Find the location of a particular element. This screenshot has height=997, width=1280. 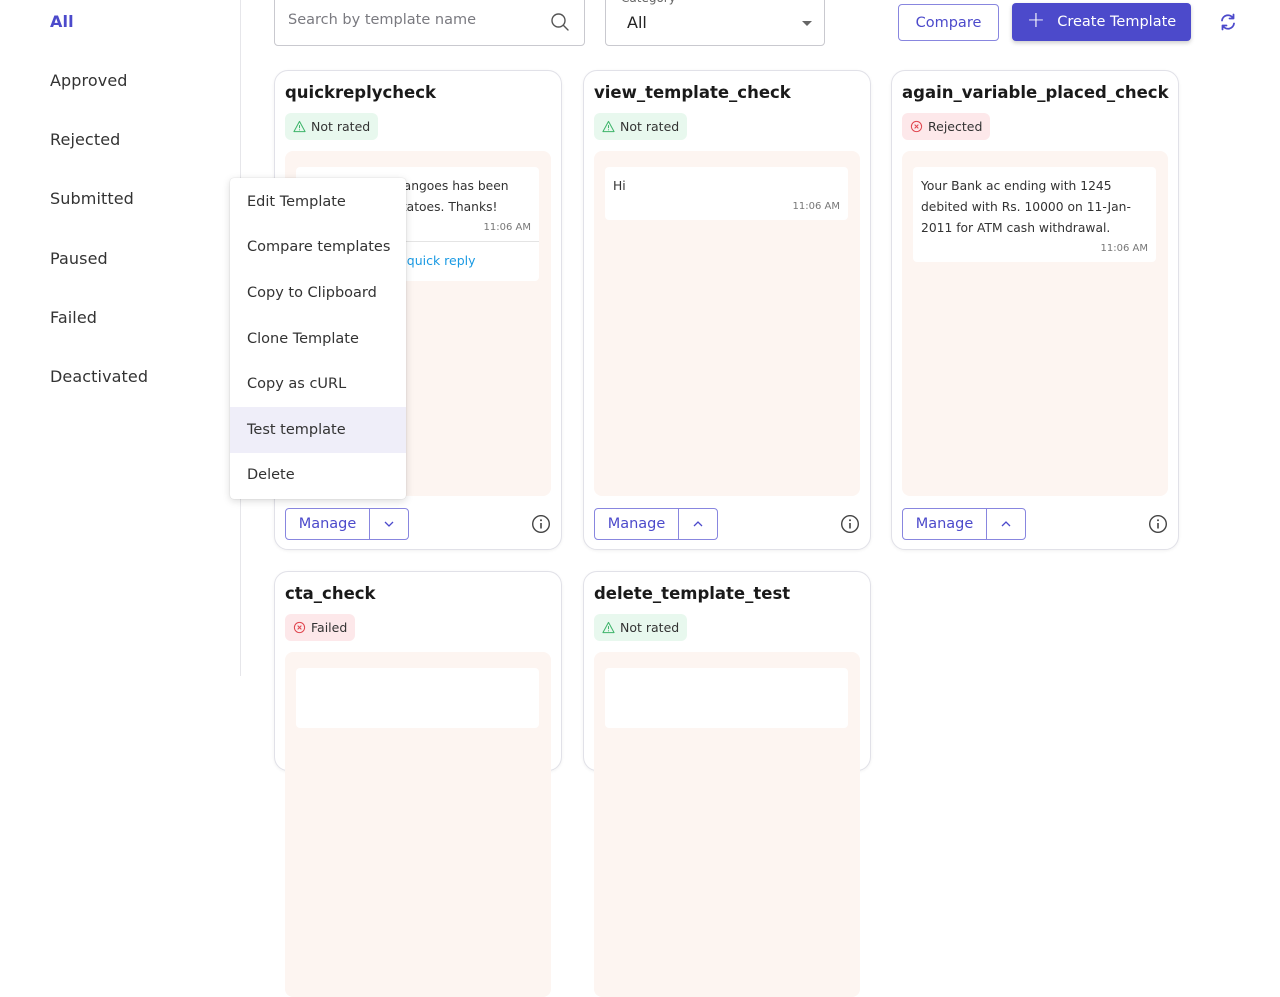

caret-down-icon is located at coordinates (807, 23).